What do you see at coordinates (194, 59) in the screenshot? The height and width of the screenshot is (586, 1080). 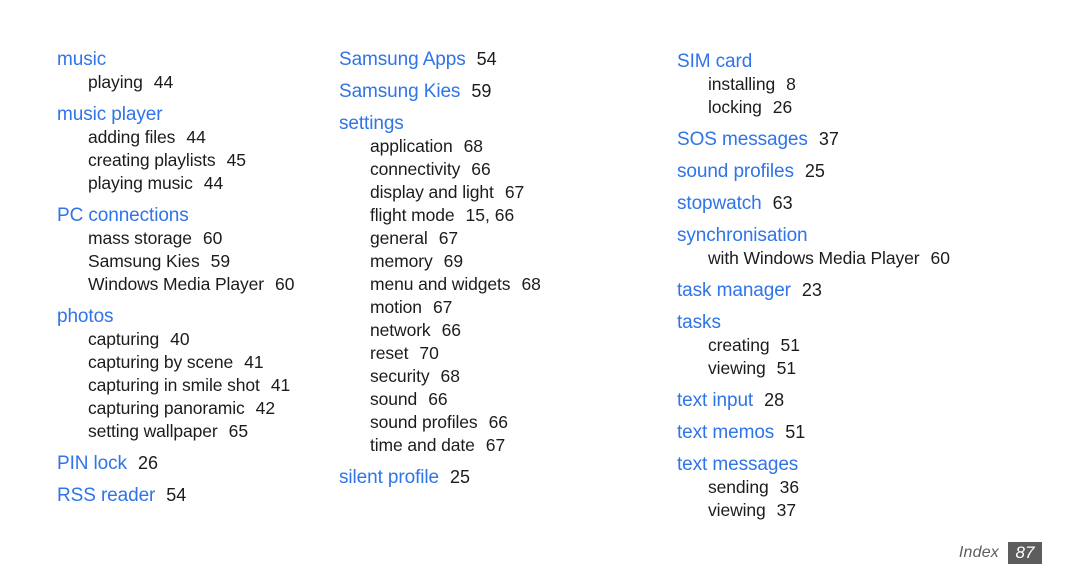 I see `index-heading-music: music` at bounding box center [194, 59].